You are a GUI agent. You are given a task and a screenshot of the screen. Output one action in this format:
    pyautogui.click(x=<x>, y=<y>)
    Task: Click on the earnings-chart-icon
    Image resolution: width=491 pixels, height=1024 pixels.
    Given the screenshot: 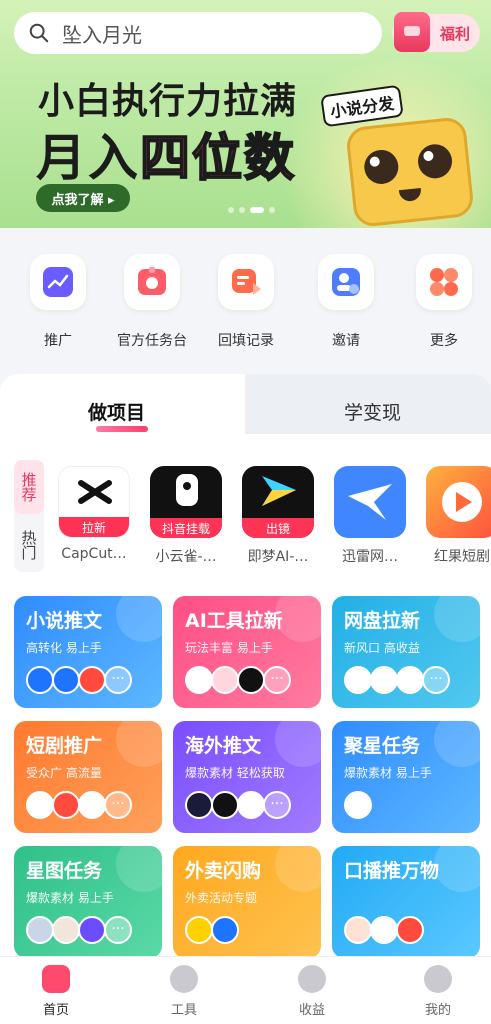 What is the action you would take?
    pyautogui.click(x=312, y=979)
    